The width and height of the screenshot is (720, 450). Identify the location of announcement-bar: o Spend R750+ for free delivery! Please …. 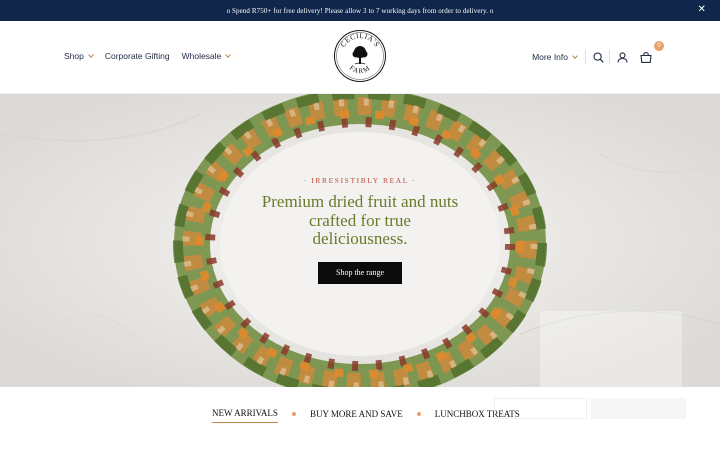
(360, 10).